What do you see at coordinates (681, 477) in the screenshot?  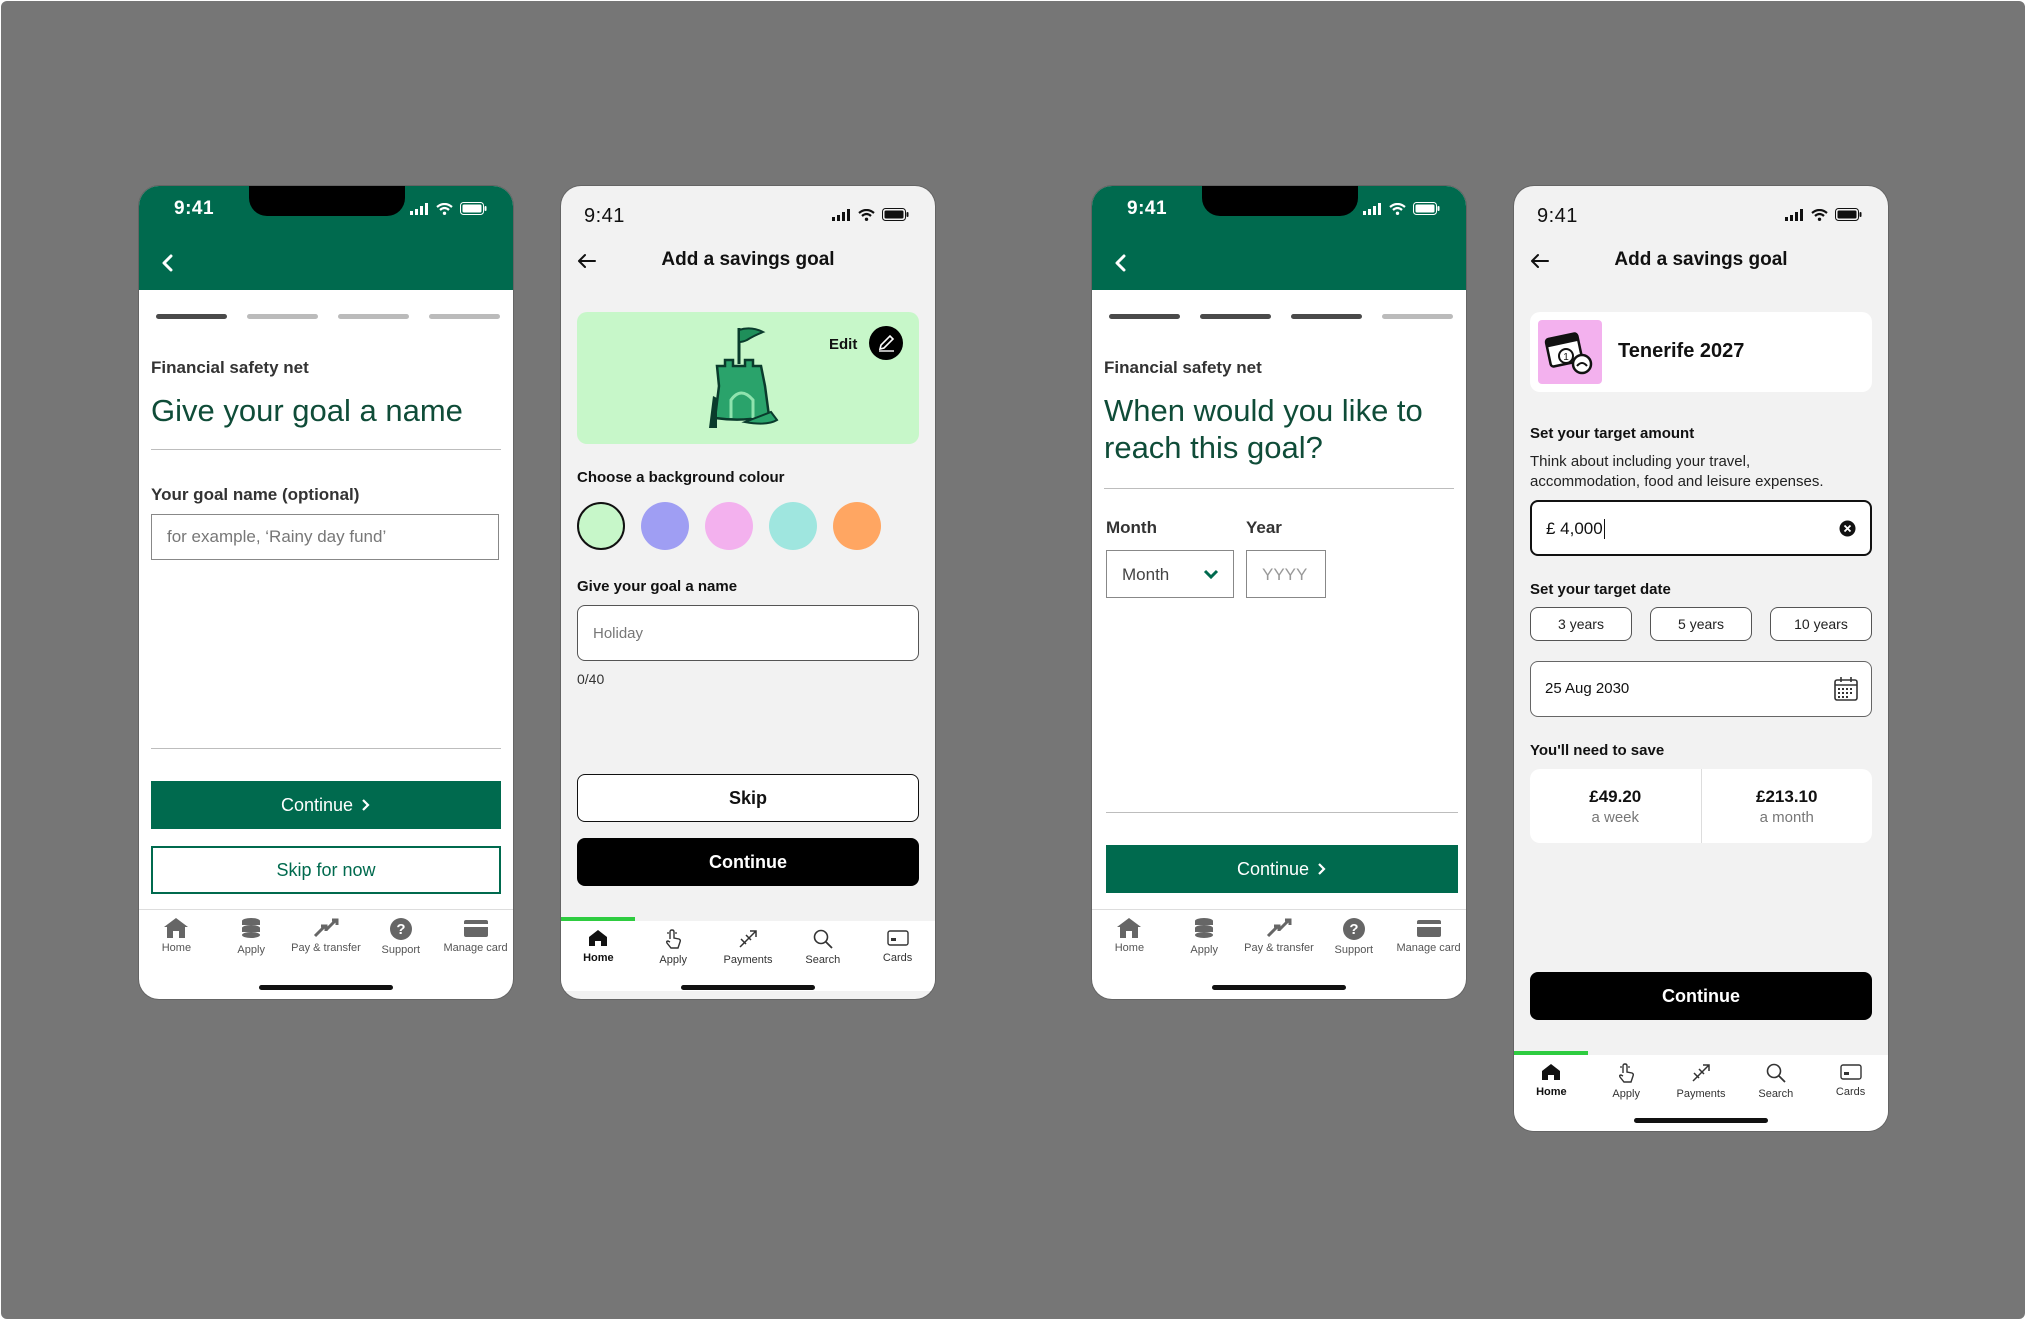 I see `choose-colour-label: Choose a background colour` at bounding box center [681, 477].